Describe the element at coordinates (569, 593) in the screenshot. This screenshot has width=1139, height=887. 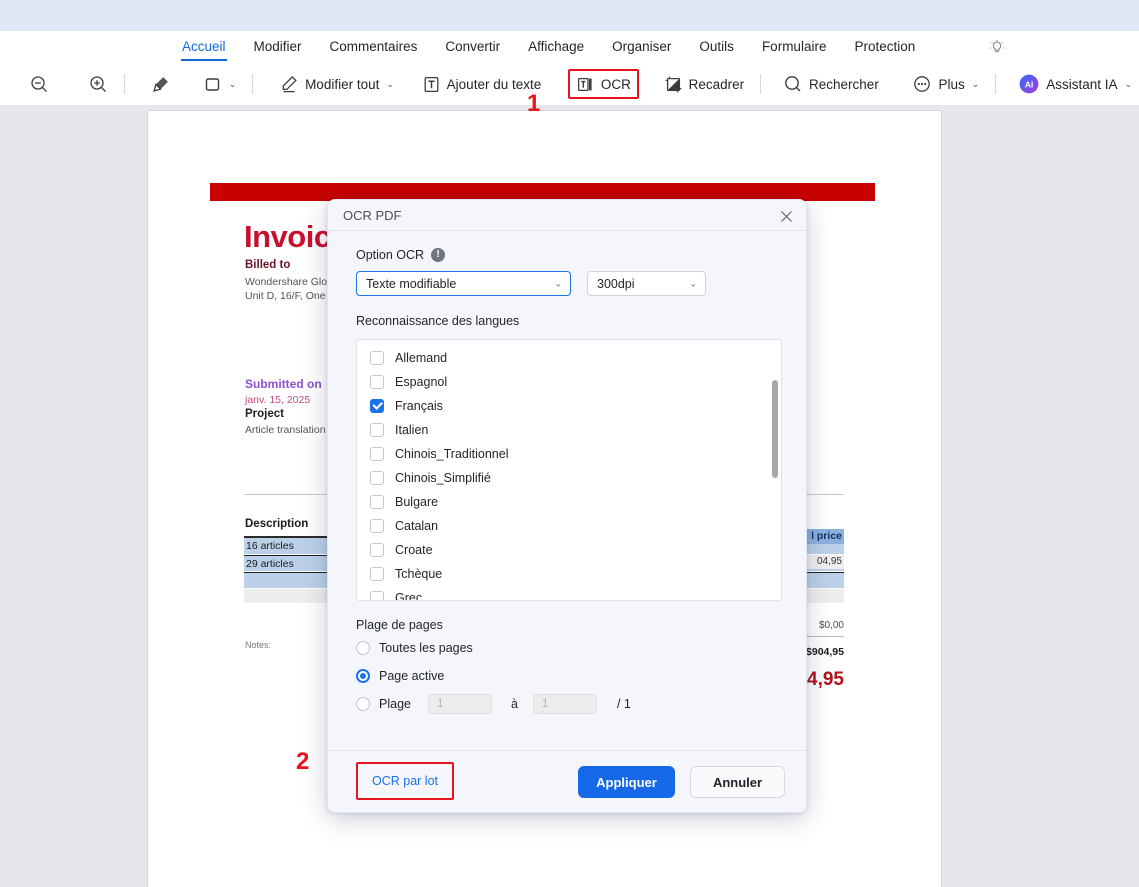
I see `language-item-grec: Grec` at that location.